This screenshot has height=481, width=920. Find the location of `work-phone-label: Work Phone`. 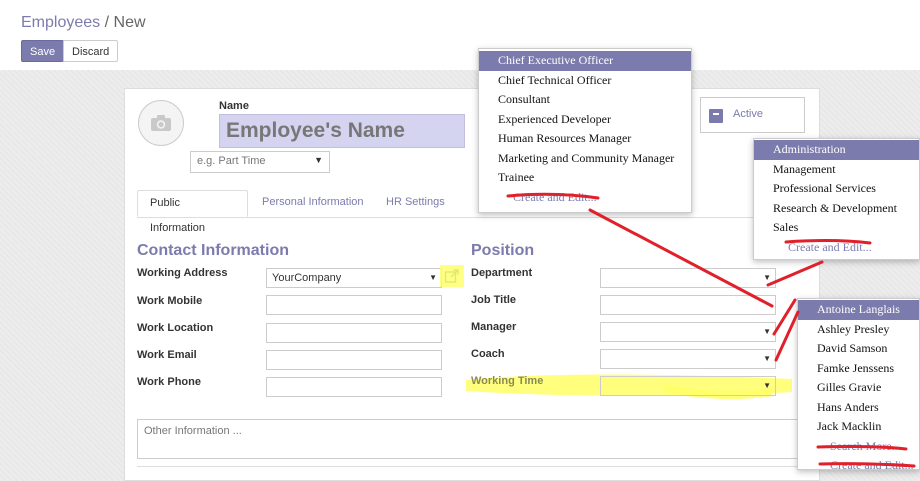

work-phone-label: Work Phone is located at coordinates (169, 382).